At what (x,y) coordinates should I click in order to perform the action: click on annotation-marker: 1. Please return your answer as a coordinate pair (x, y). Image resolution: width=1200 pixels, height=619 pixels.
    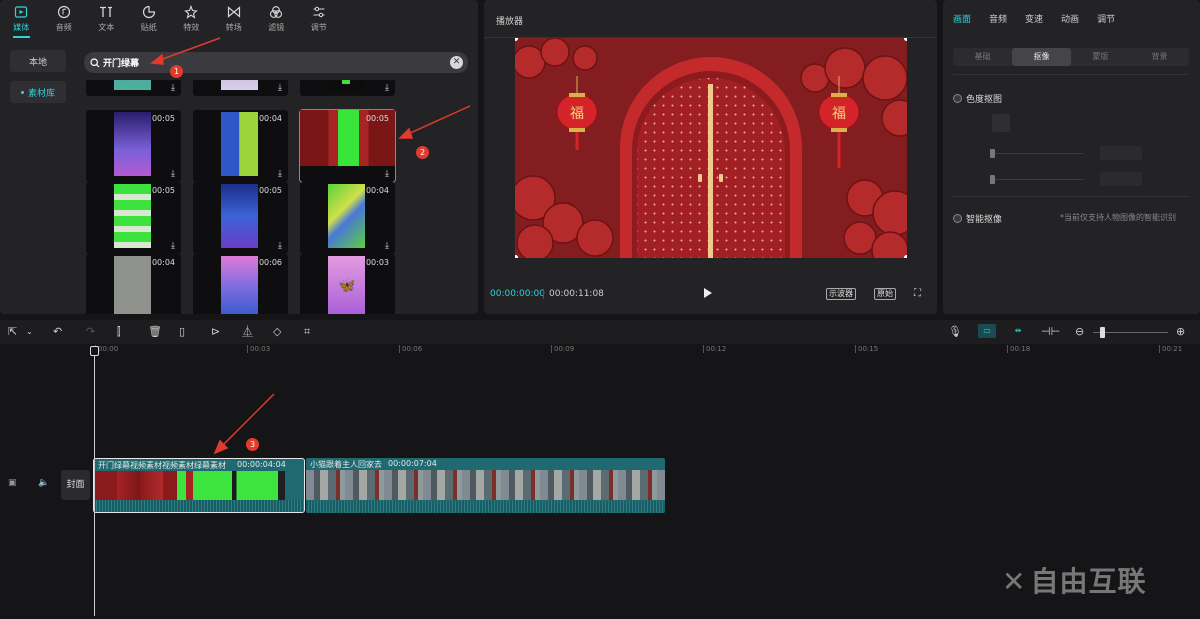
    Looking at the image, I should click on (176, 71).